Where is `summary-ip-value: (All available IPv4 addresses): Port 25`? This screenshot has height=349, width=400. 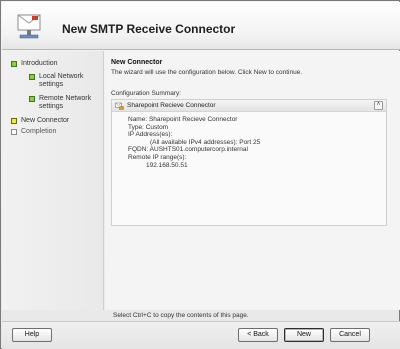
summary-ip-value: (All available IPv4 addresses): Port 25 is located at coordinates (205, 142).